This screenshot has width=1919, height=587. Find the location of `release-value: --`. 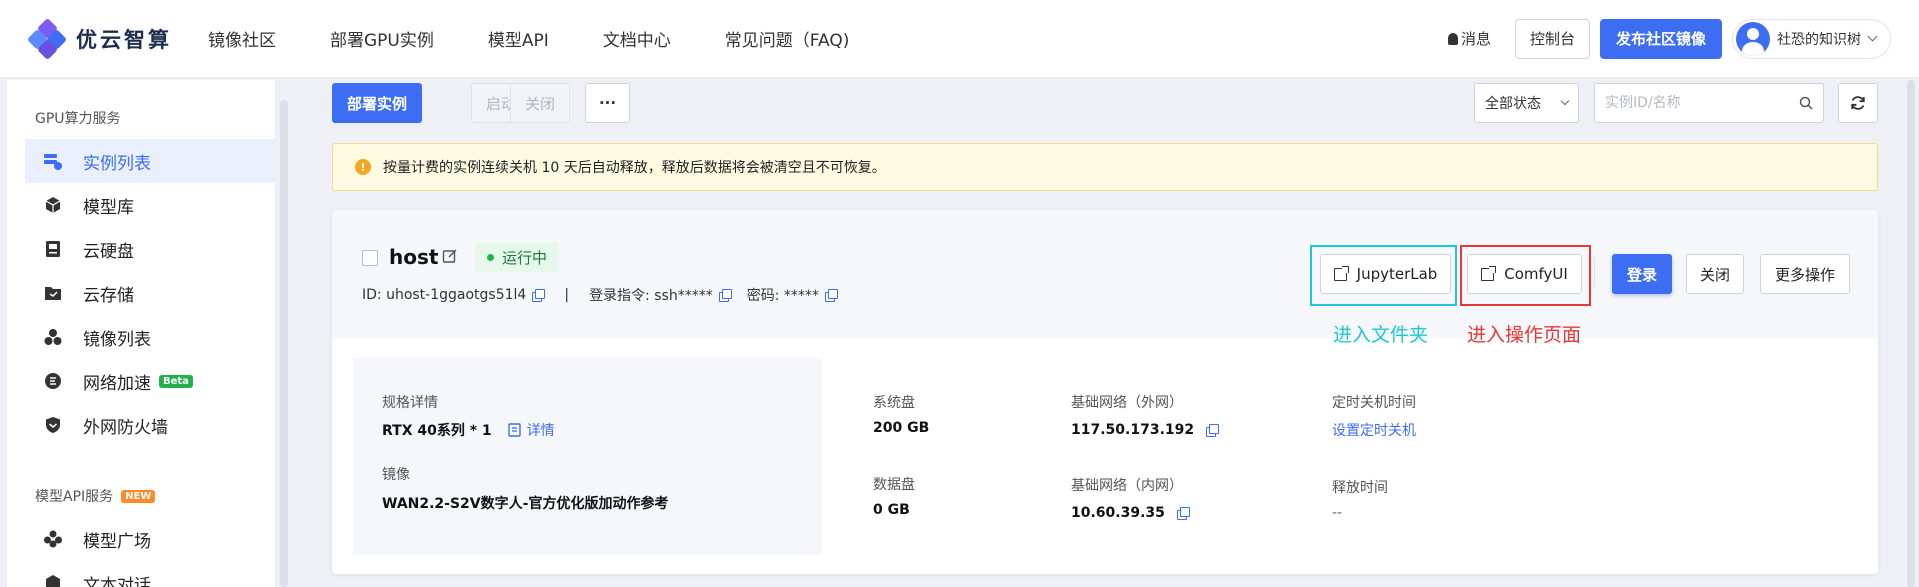

release-value: -- is located at coordinates (1337, 513).